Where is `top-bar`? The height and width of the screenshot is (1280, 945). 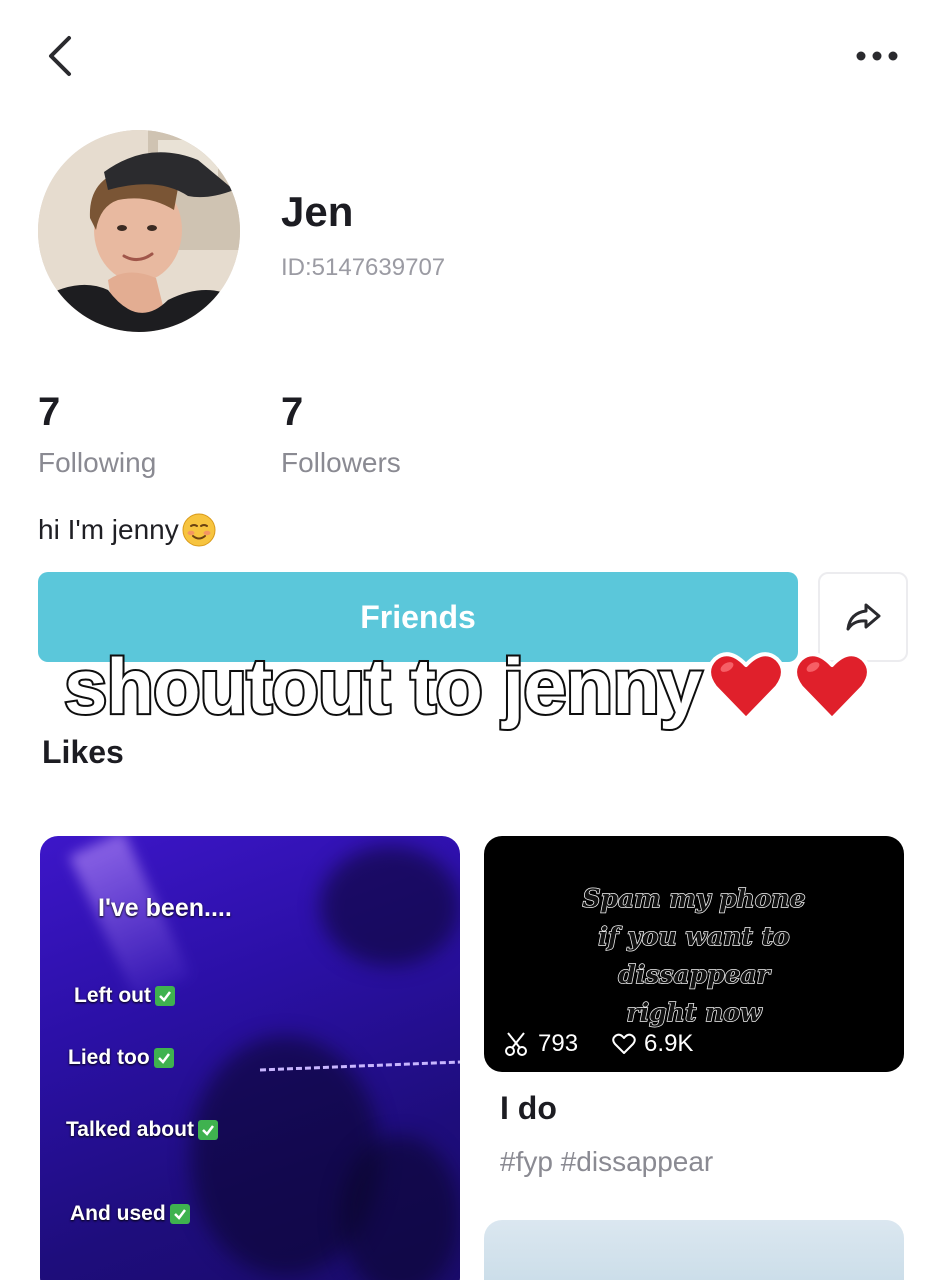 top-bar is located at coordinates (472, 55).